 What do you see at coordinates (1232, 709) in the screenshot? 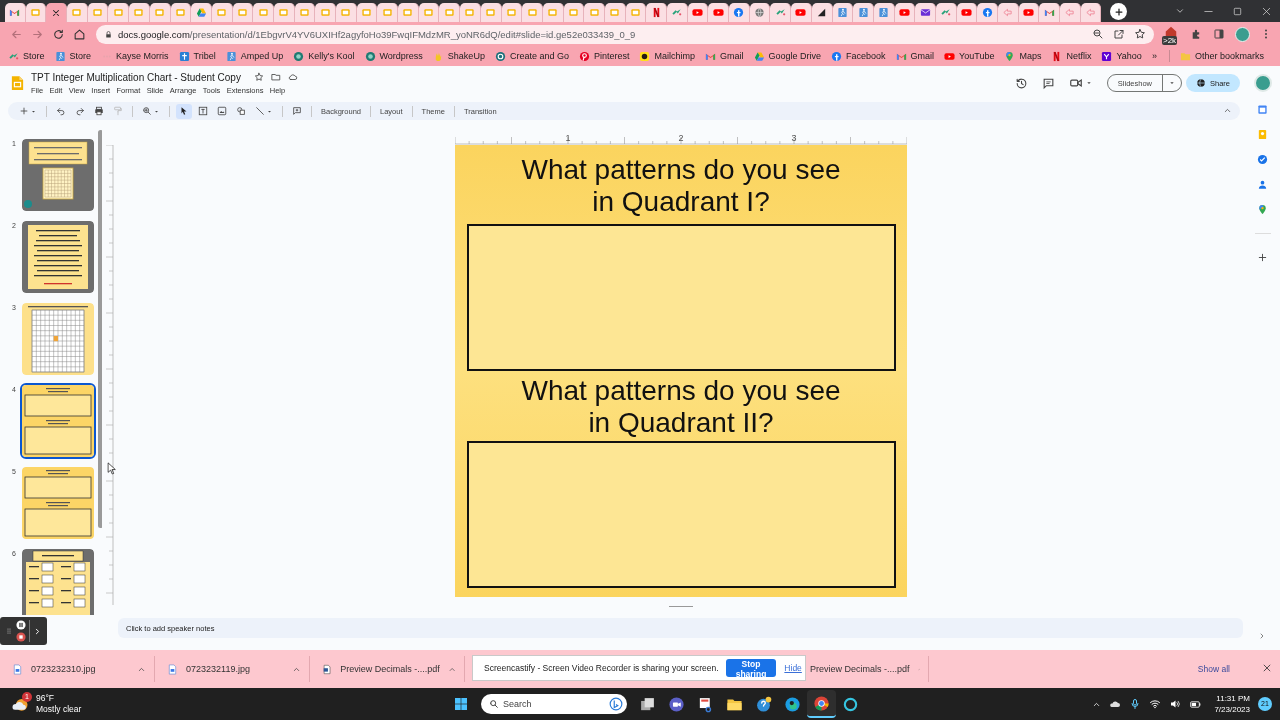
I see `clock-date: 7/23/2023` at bounding box center [1232, 709].